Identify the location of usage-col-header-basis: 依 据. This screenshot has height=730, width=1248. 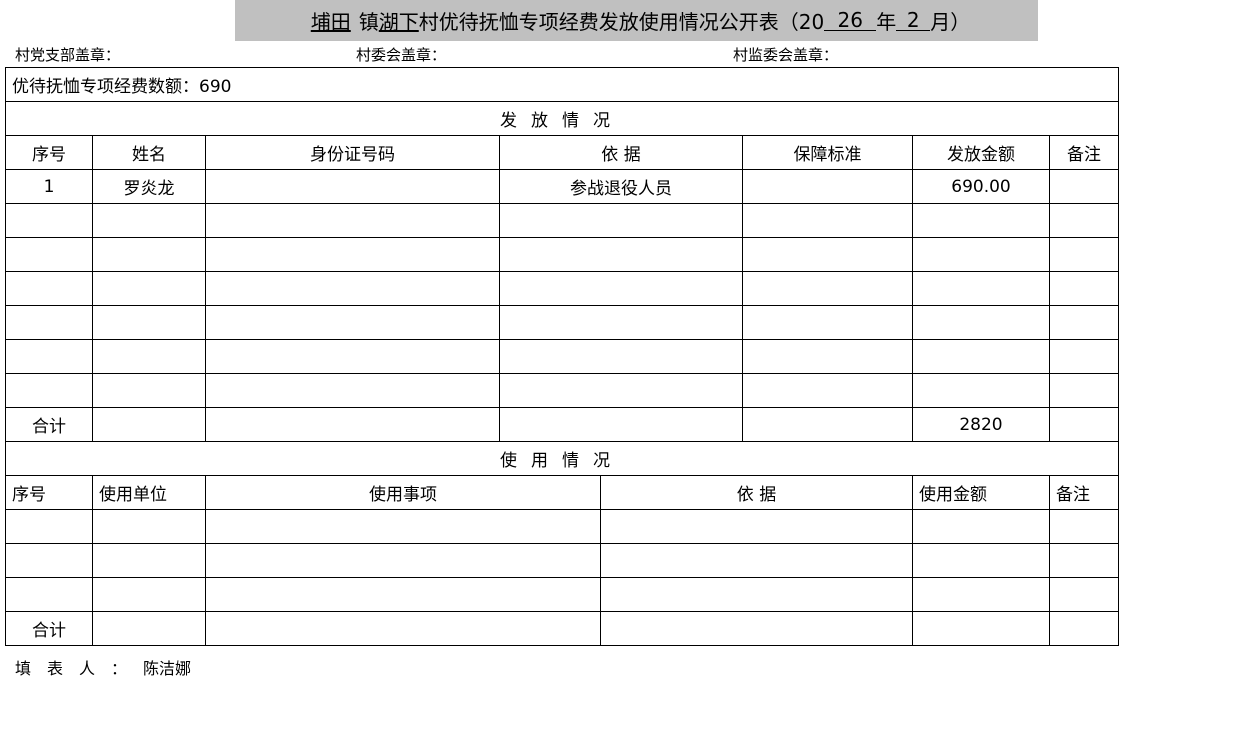
(756, 492).